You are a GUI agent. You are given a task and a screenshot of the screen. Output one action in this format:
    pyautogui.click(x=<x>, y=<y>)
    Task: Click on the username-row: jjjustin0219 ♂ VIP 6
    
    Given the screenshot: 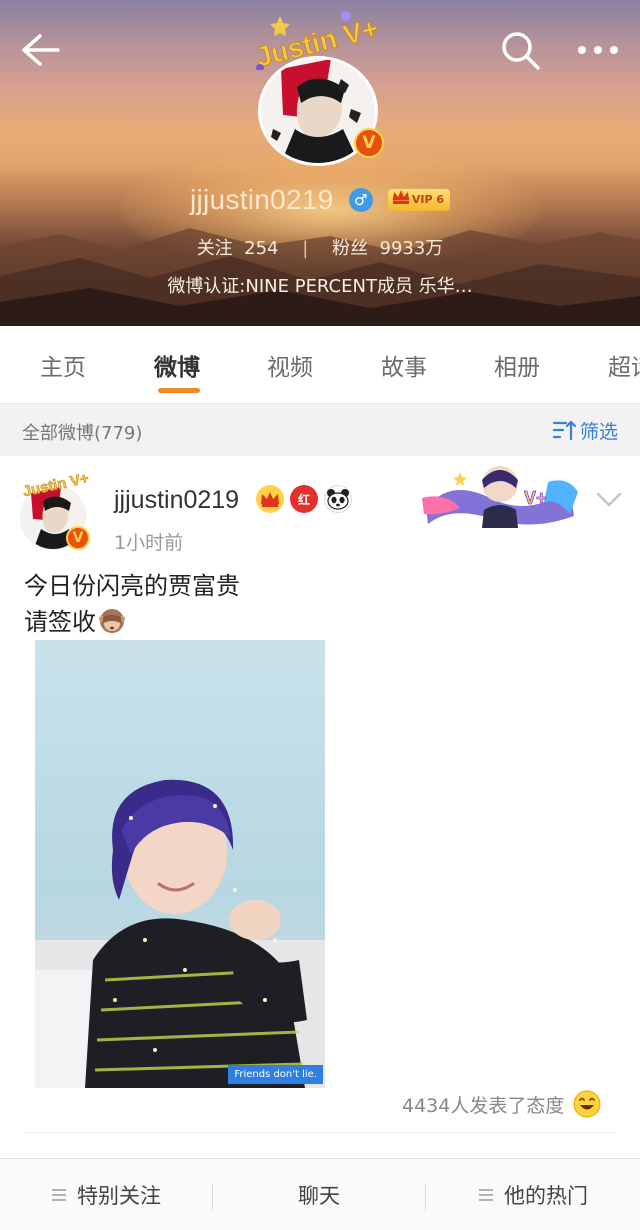 What is the action you would take?
    pyautogui.click(x=320, y=202)
    